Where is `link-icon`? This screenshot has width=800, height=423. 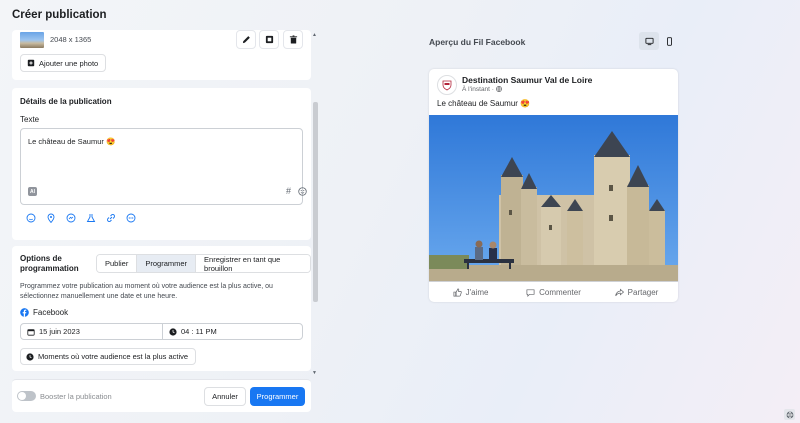 link-icon is located at coordinates (111, 218).